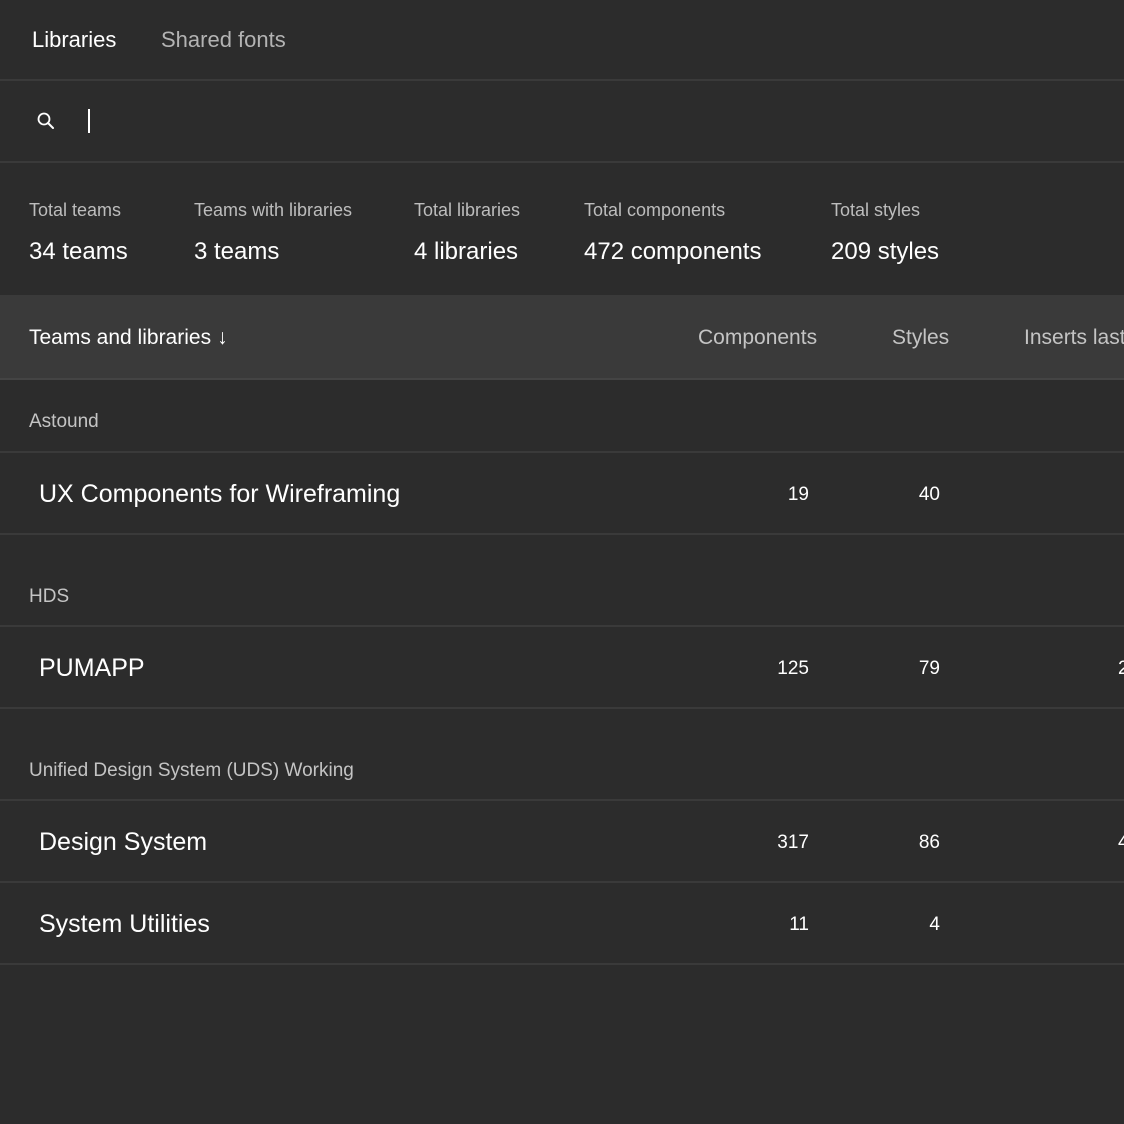 This screenshot has height=1124, width=1124. Describe the element at coordinates (49, 596) in the screenshot. I see `team-name: HDS` at that location.